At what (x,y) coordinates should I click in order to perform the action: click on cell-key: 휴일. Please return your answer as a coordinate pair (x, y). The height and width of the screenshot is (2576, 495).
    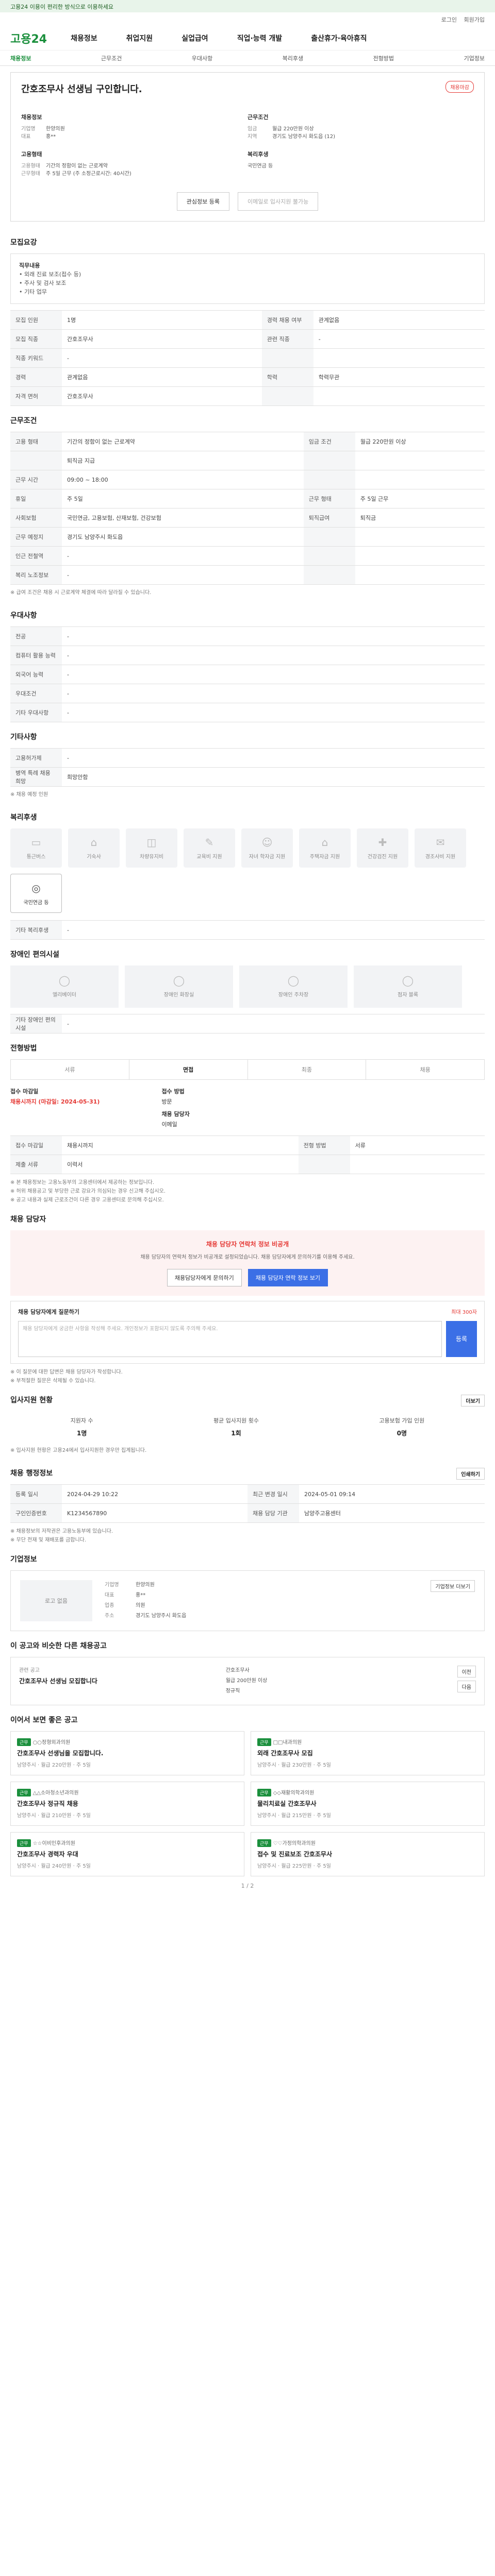
    Looking at the image, I should click on (36, 499).